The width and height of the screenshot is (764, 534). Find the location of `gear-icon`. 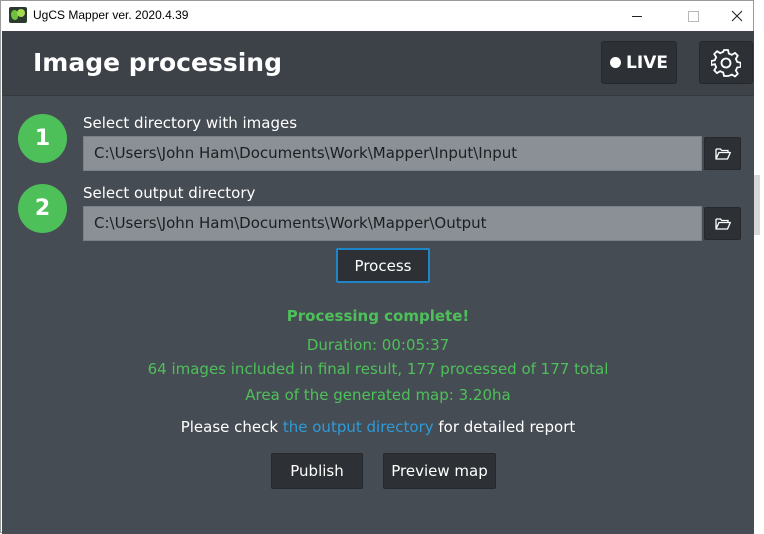

gear-icon is located at coordinates (726, 62).